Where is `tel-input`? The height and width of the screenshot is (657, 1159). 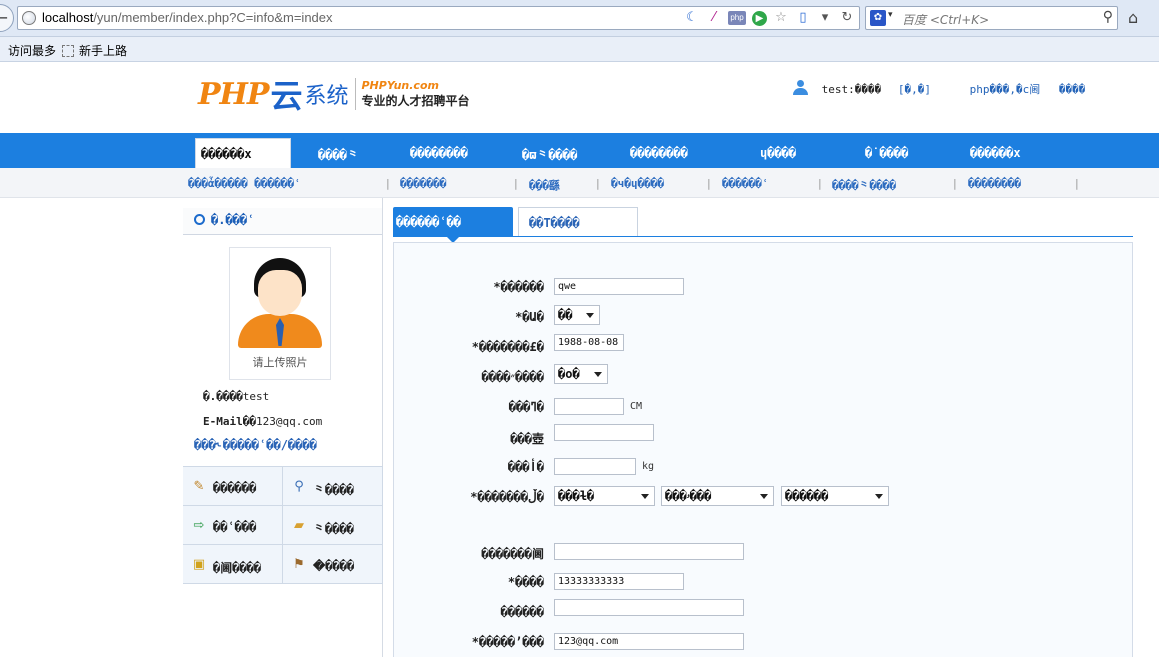 tel-input is located at coordinates (649, 607).